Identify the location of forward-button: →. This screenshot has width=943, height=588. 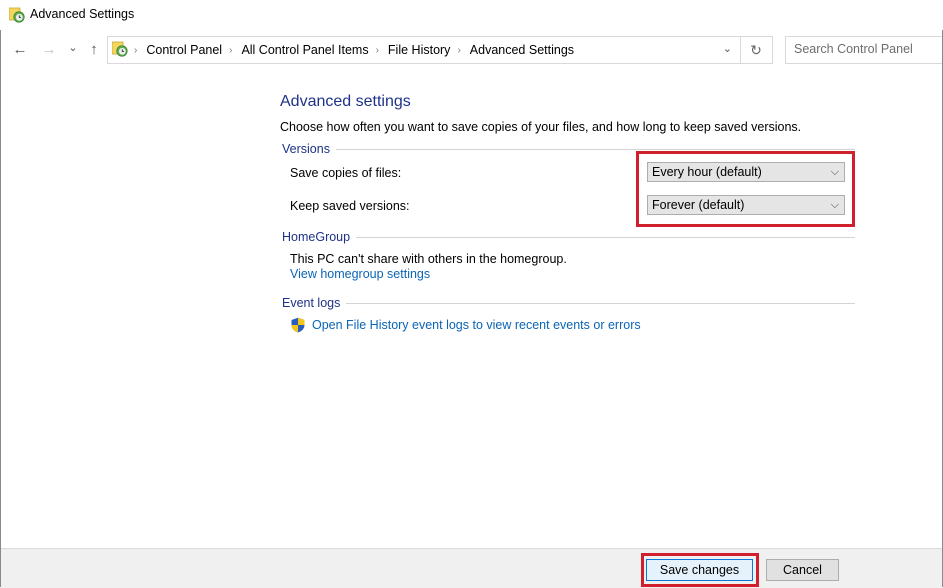
(49, 50).